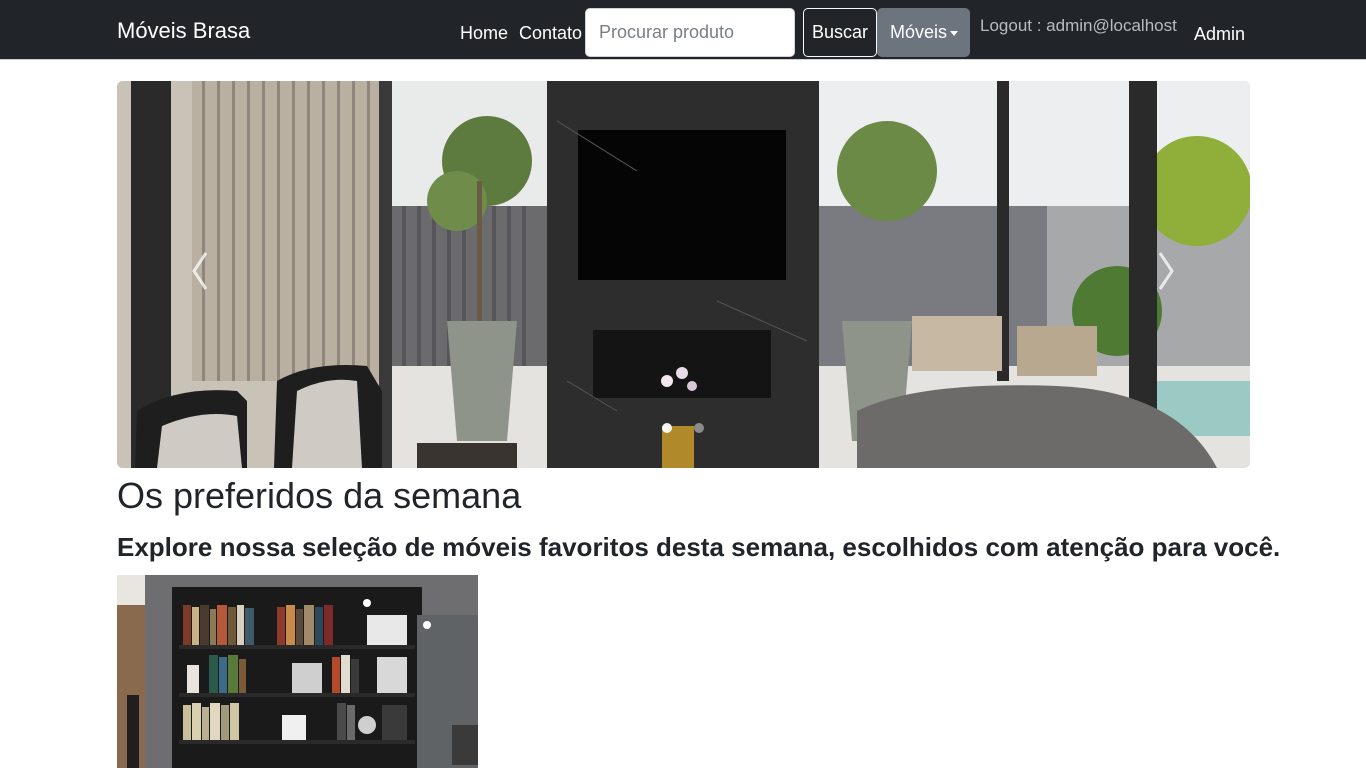 The image size is (1366, 768). What do you see at coordinates (919, 32) in the screenshot?
I see `moveis-dropdown-label: Móveis` at bounding box center [919, 32].